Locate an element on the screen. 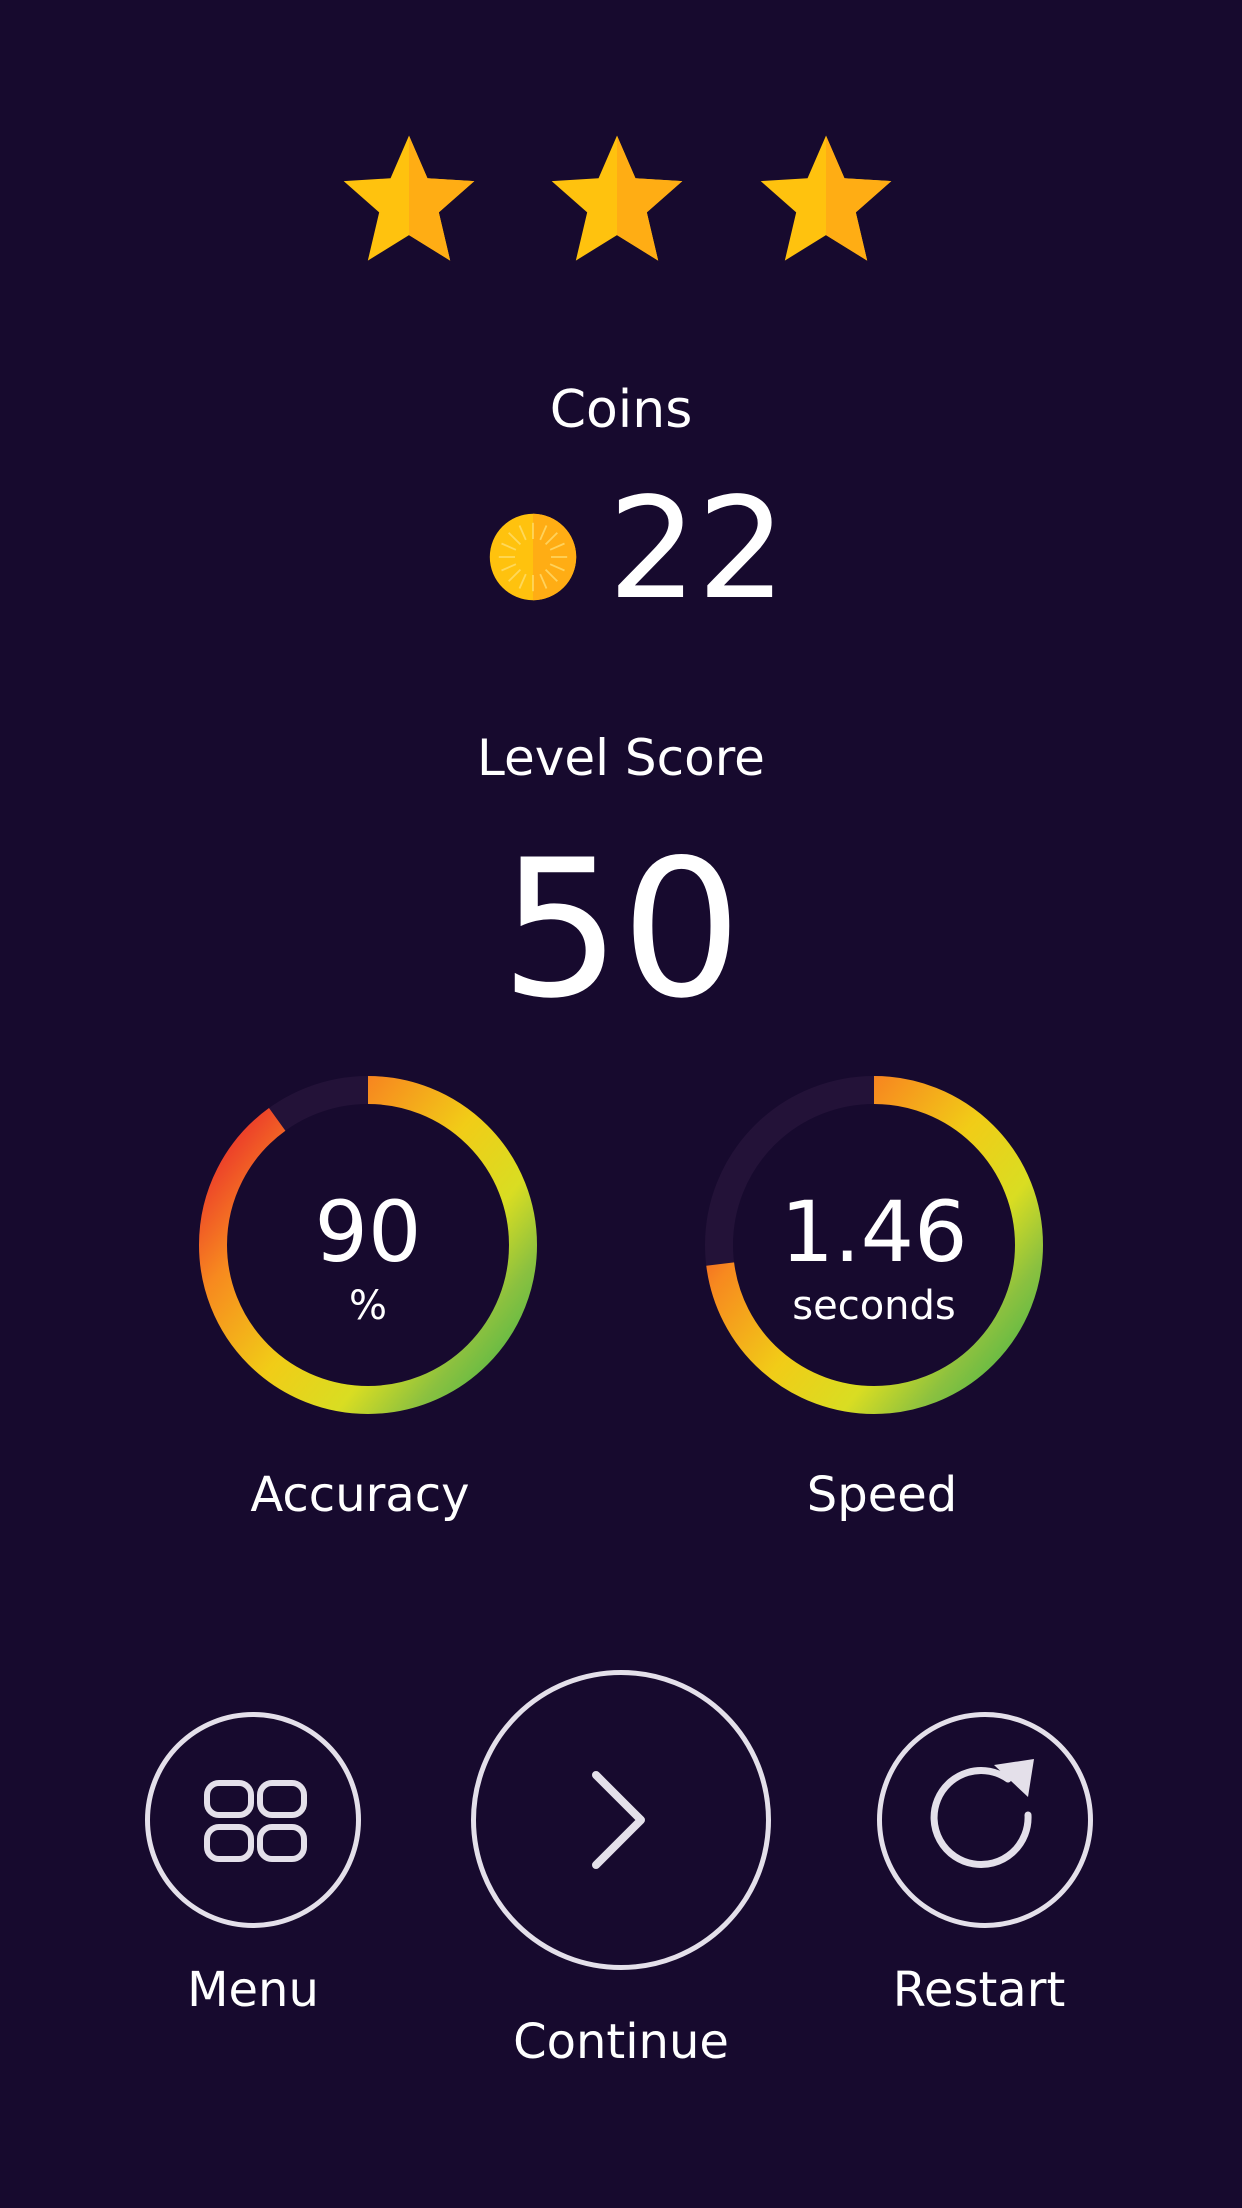 The height and width of the screenshot is (2208, 1242). continue-label: Continue is located at coordinates (621, 2042).